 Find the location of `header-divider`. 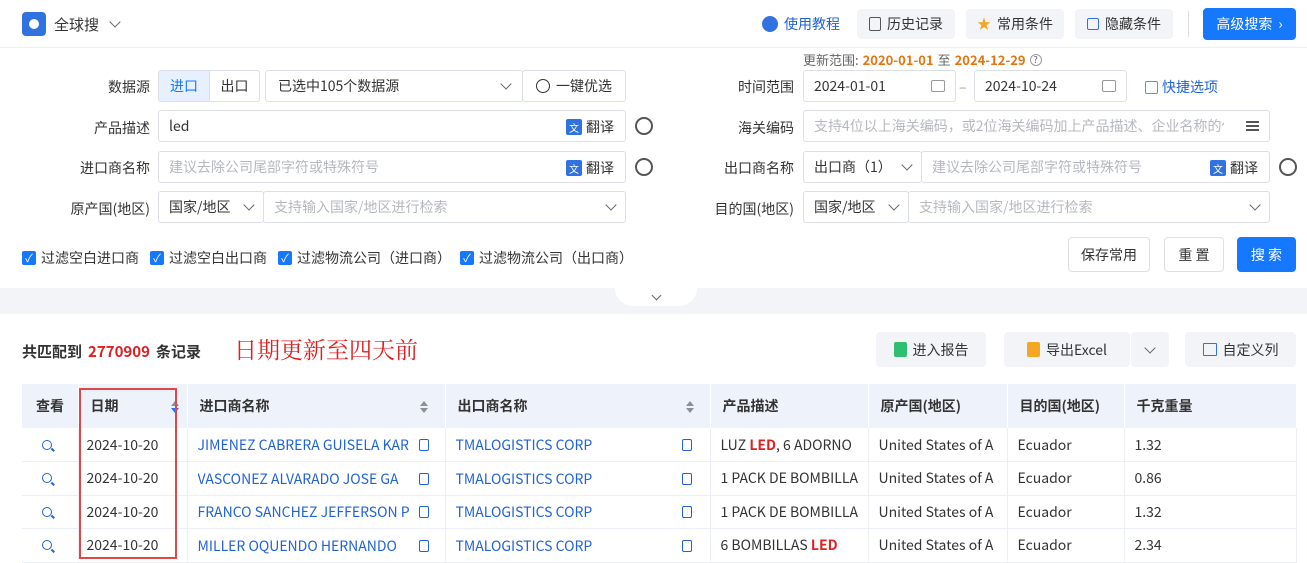

header-divider is located at coordinates (1188, 24).